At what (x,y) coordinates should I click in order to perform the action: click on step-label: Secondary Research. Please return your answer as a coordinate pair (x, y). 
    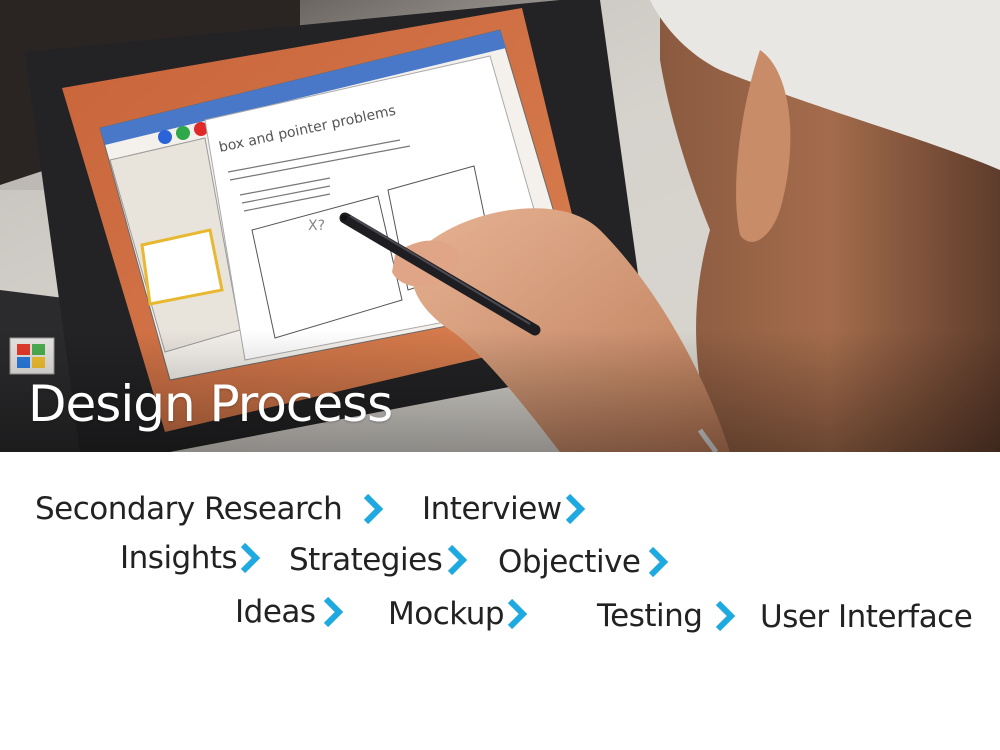
    Looking at the image, I should click on (189, 508).